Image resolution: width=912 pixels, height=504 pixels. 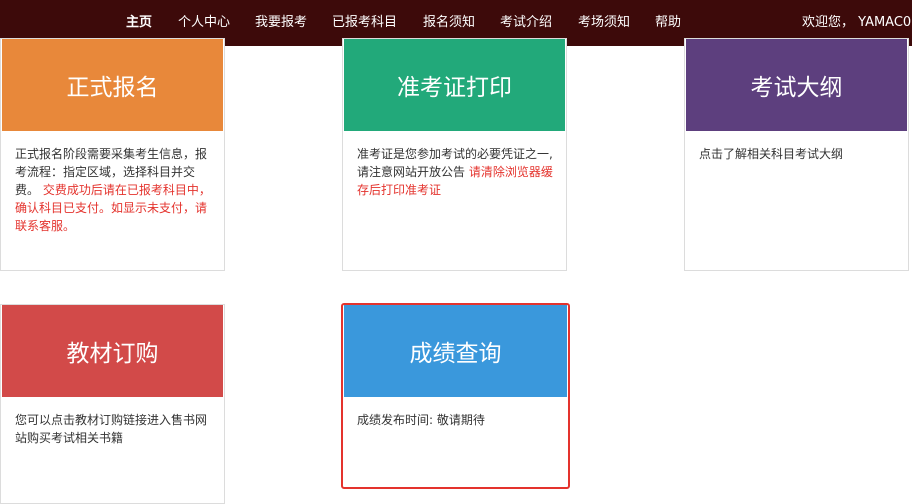 I want to click on card-header: 正式报名, so click(x=112, y=85).